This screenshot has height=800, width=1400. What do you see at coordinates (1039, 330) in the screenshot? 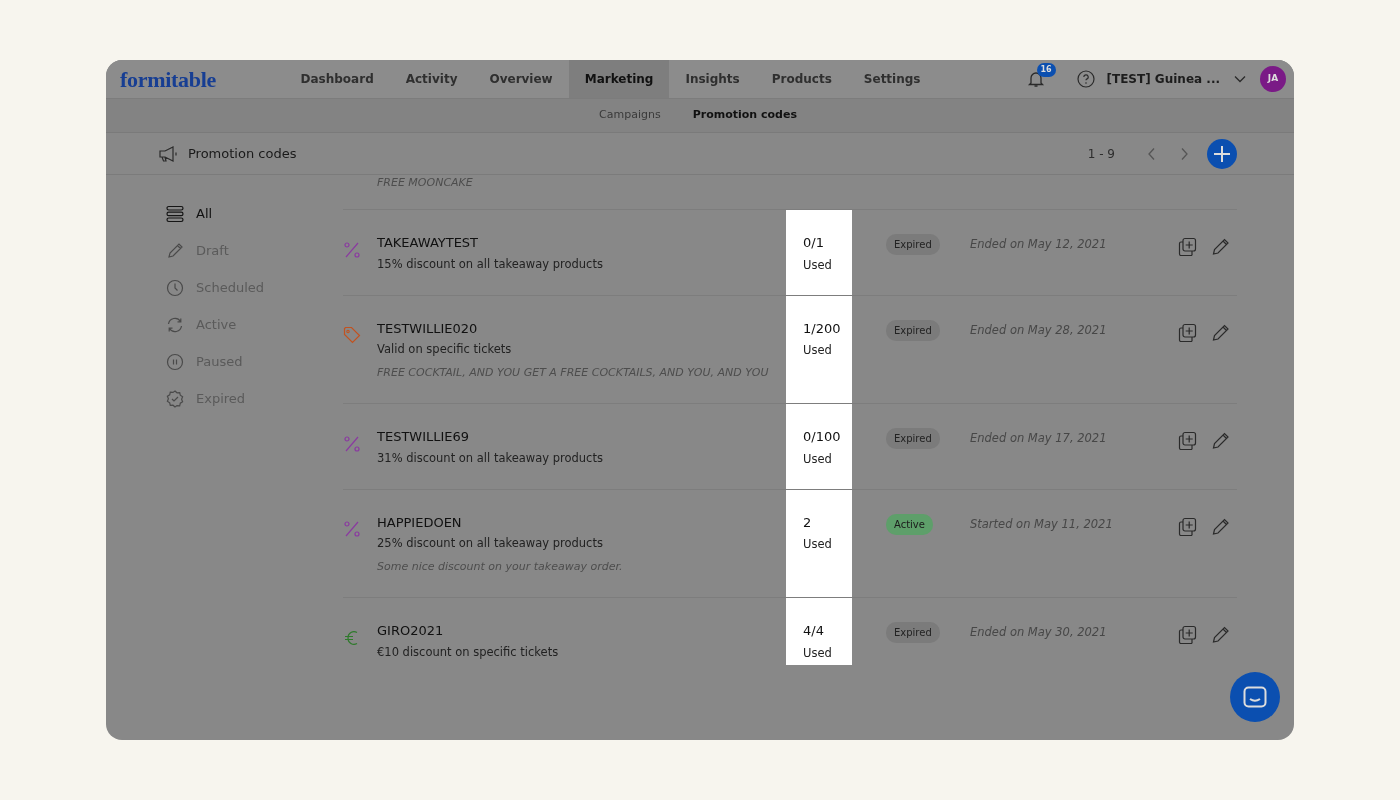
I see `date-text: Ended on May 28, 2021` at bounding box center [1039, 330].